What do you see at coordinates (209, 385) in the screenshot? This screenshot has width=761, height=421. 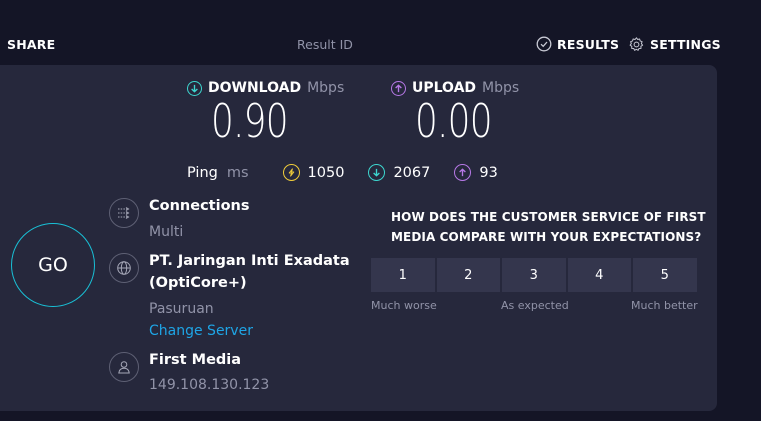 I see `isp-ip-address: 149.108.130.123` at bounding box center [209, 385].